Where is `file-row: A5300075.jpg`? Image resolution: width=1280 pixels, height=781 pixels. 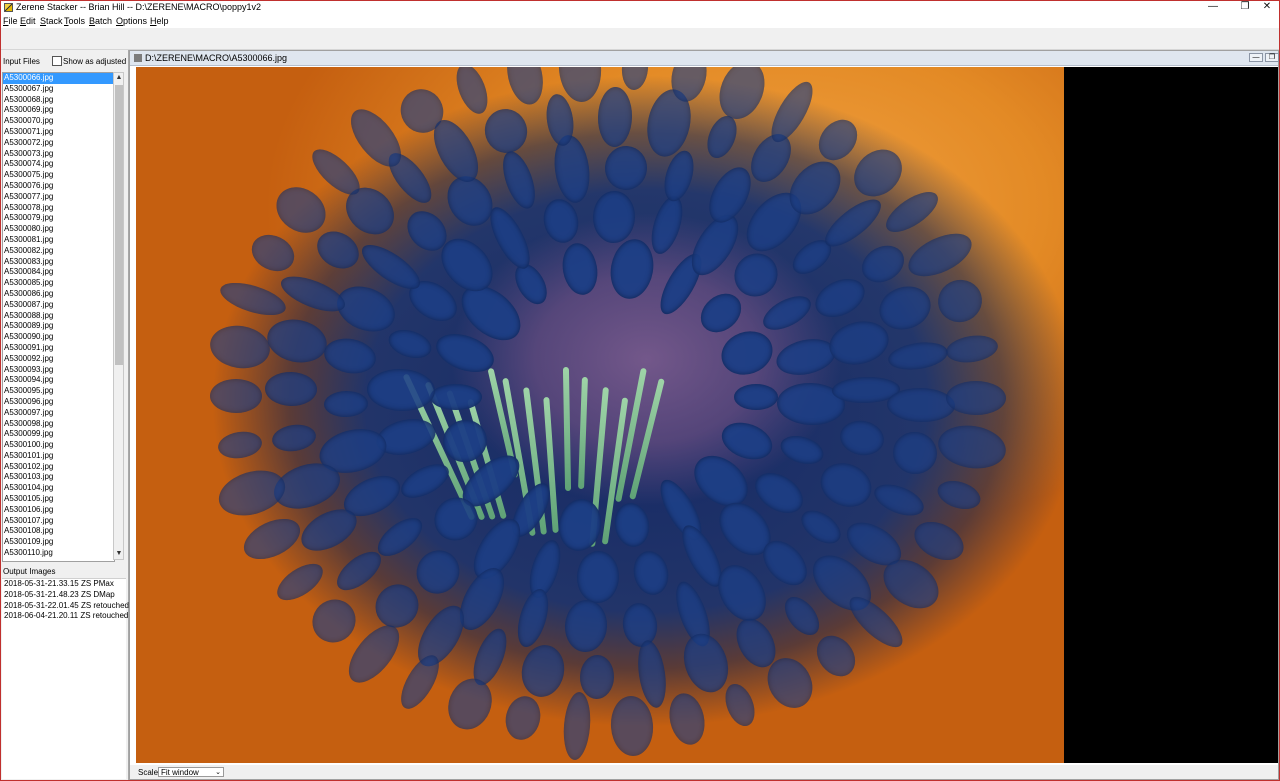 file-row: A5300075.jpg is located at coordinates (58, 175).